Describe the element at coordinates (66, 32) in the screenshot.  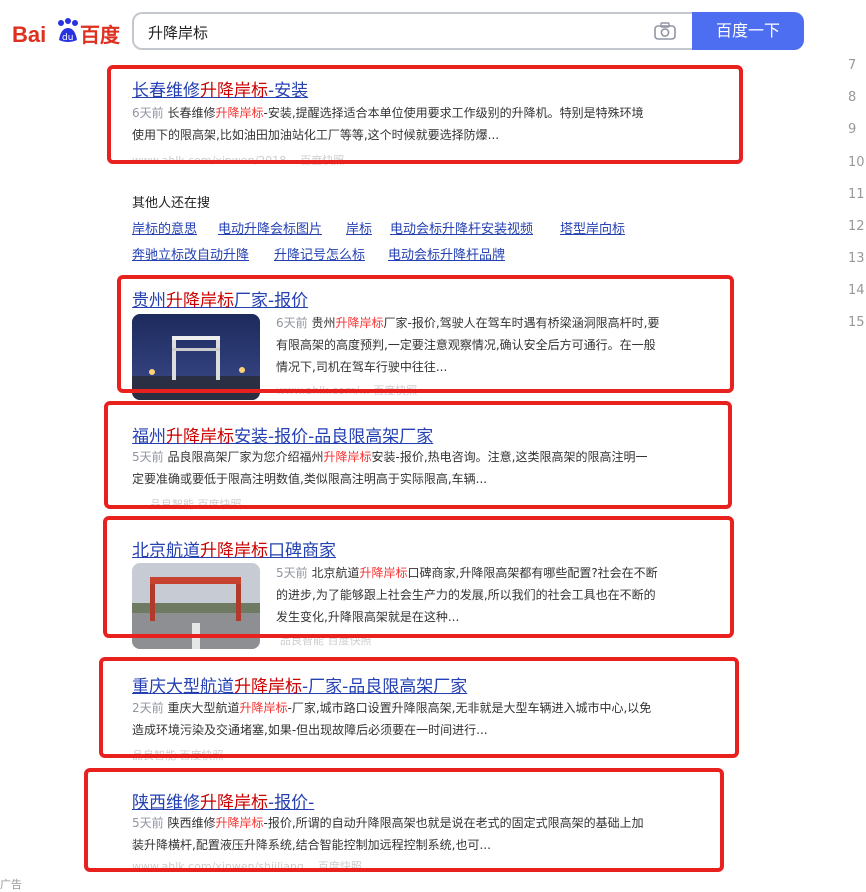
I see `baidu-logo: Bai du 百度` at that location.